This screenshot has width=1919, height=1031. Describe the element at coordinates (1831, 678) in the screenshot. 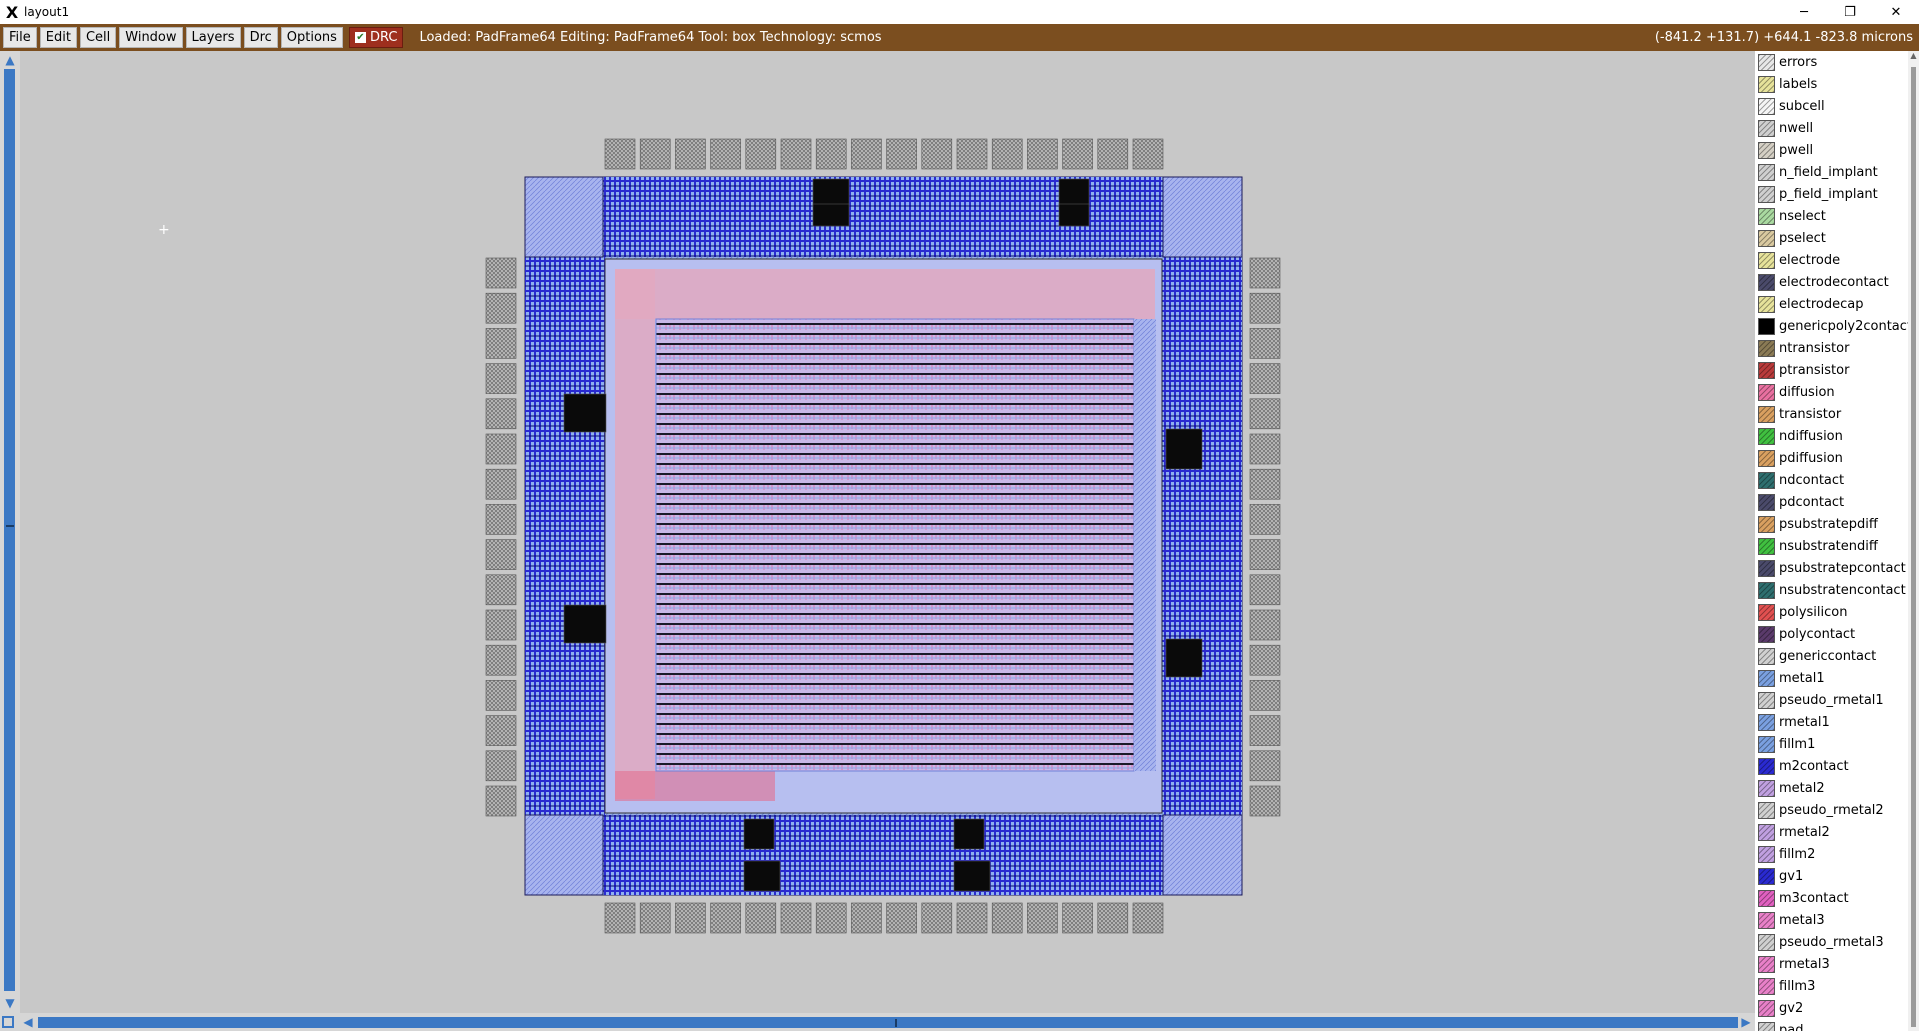

I see `layer-item-metal1: metal1` at that location.